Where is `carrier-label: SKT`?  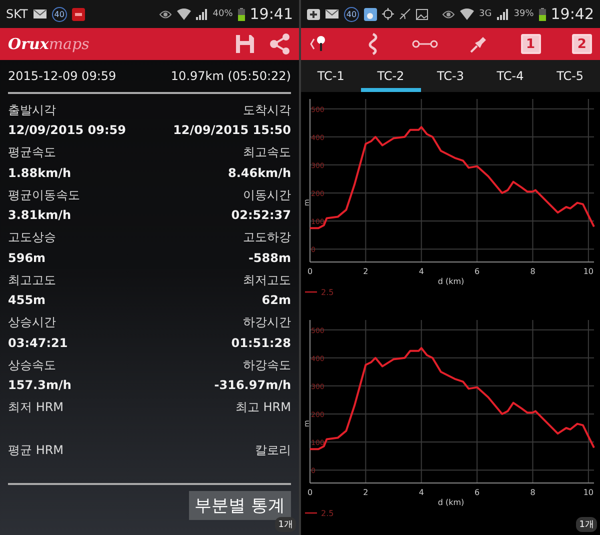
carrier-label: SKT is located at coordinates (17, 14).